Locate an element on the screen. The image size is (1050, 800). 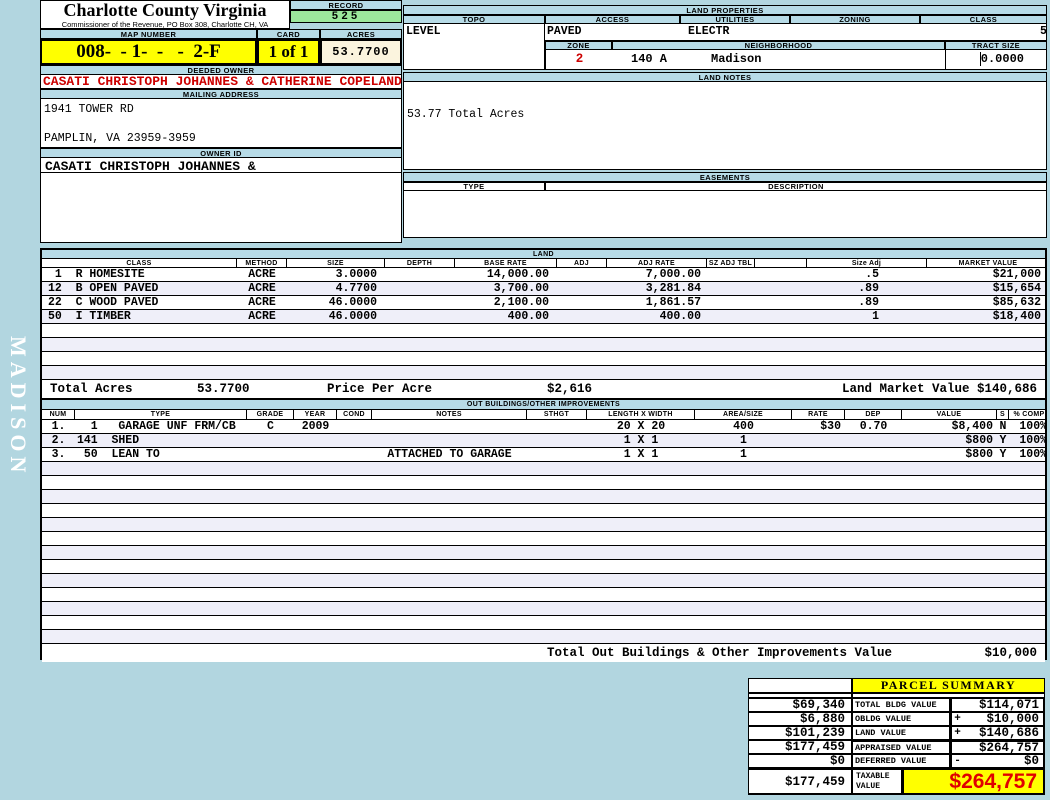
class-value: 5 is located at coordinates (1043, 31).